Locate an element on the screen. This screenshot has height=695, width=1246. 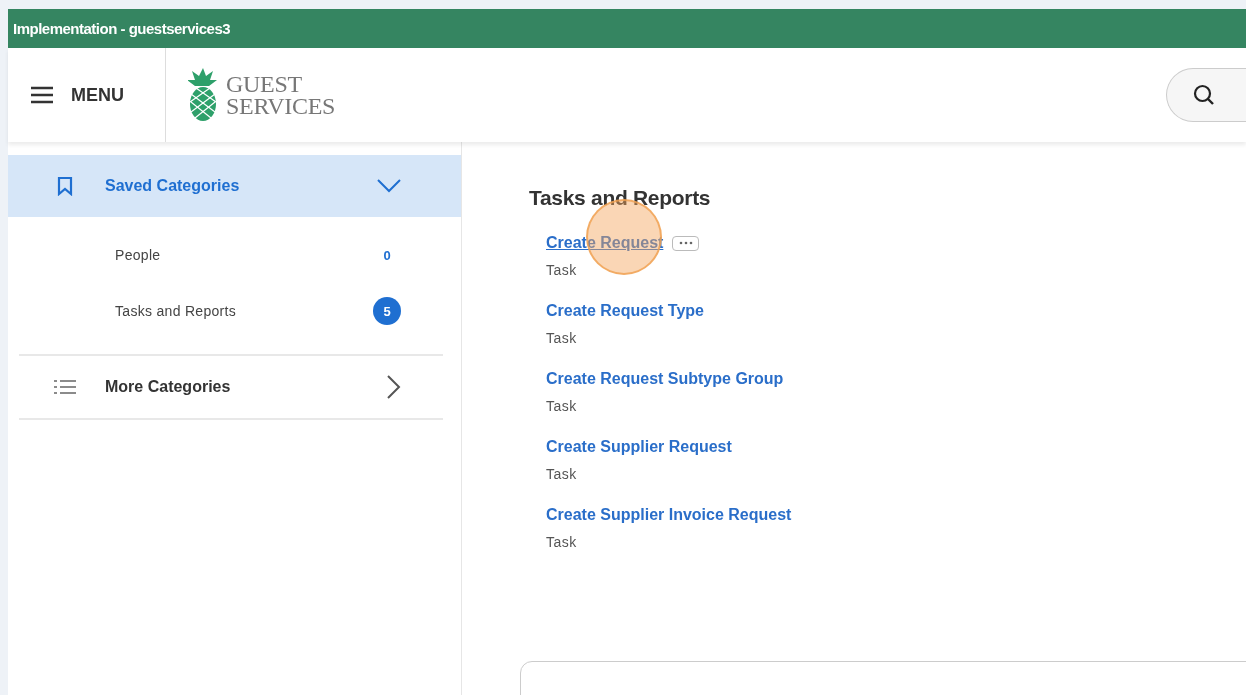
menu-icon is located at coordinates (42, 95).